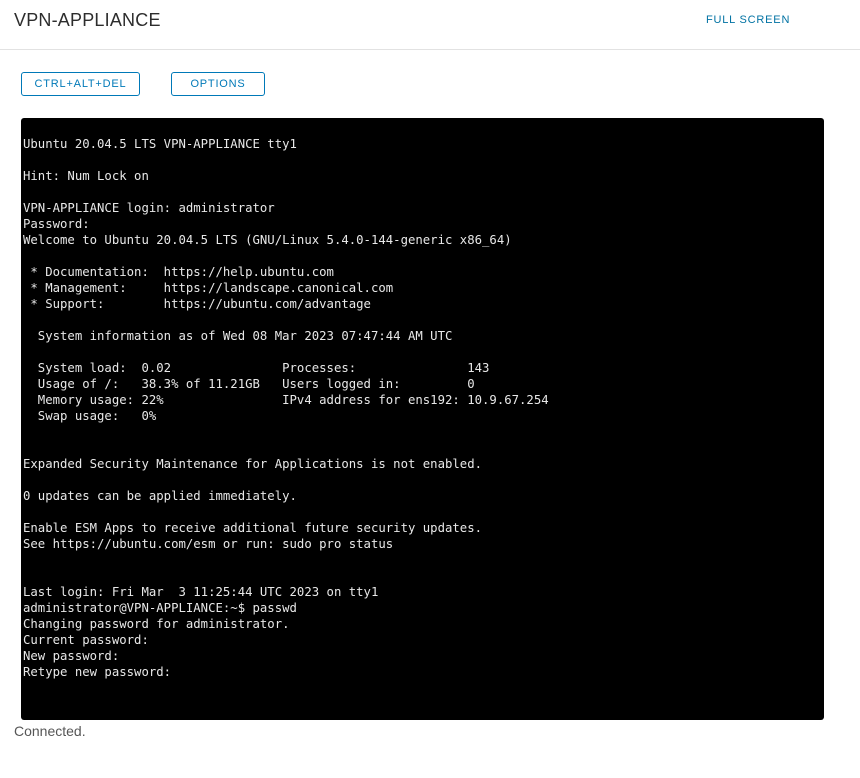 Image resolution: width=860 pixels, height=778 pixels. Describe the element at coordinates (430, 25) in the screenshot. I see `console-header: VPN-APPLIANCE FULL SCREEN` at that location.